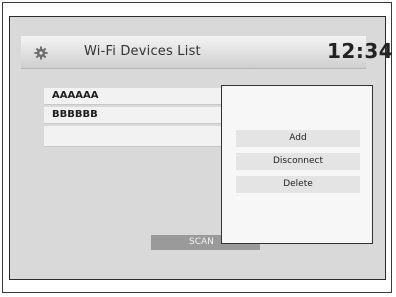 Image resolution: width=396 pixels, height=297 pixels. What do you see at coordinates (298, 184) in the screenshot?
I see `delete-menu-item: Delete` at bounding box center [298, 184].